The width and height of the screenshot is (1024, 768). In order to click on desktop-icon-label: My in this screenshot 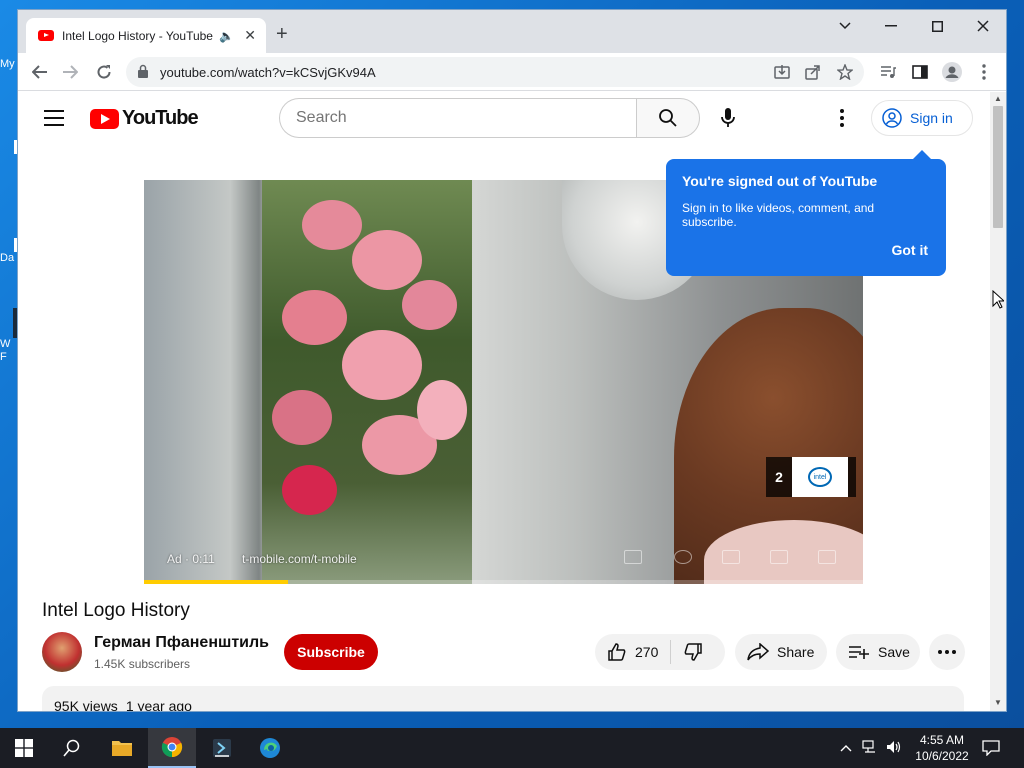, I will do `click(9, 64)`.